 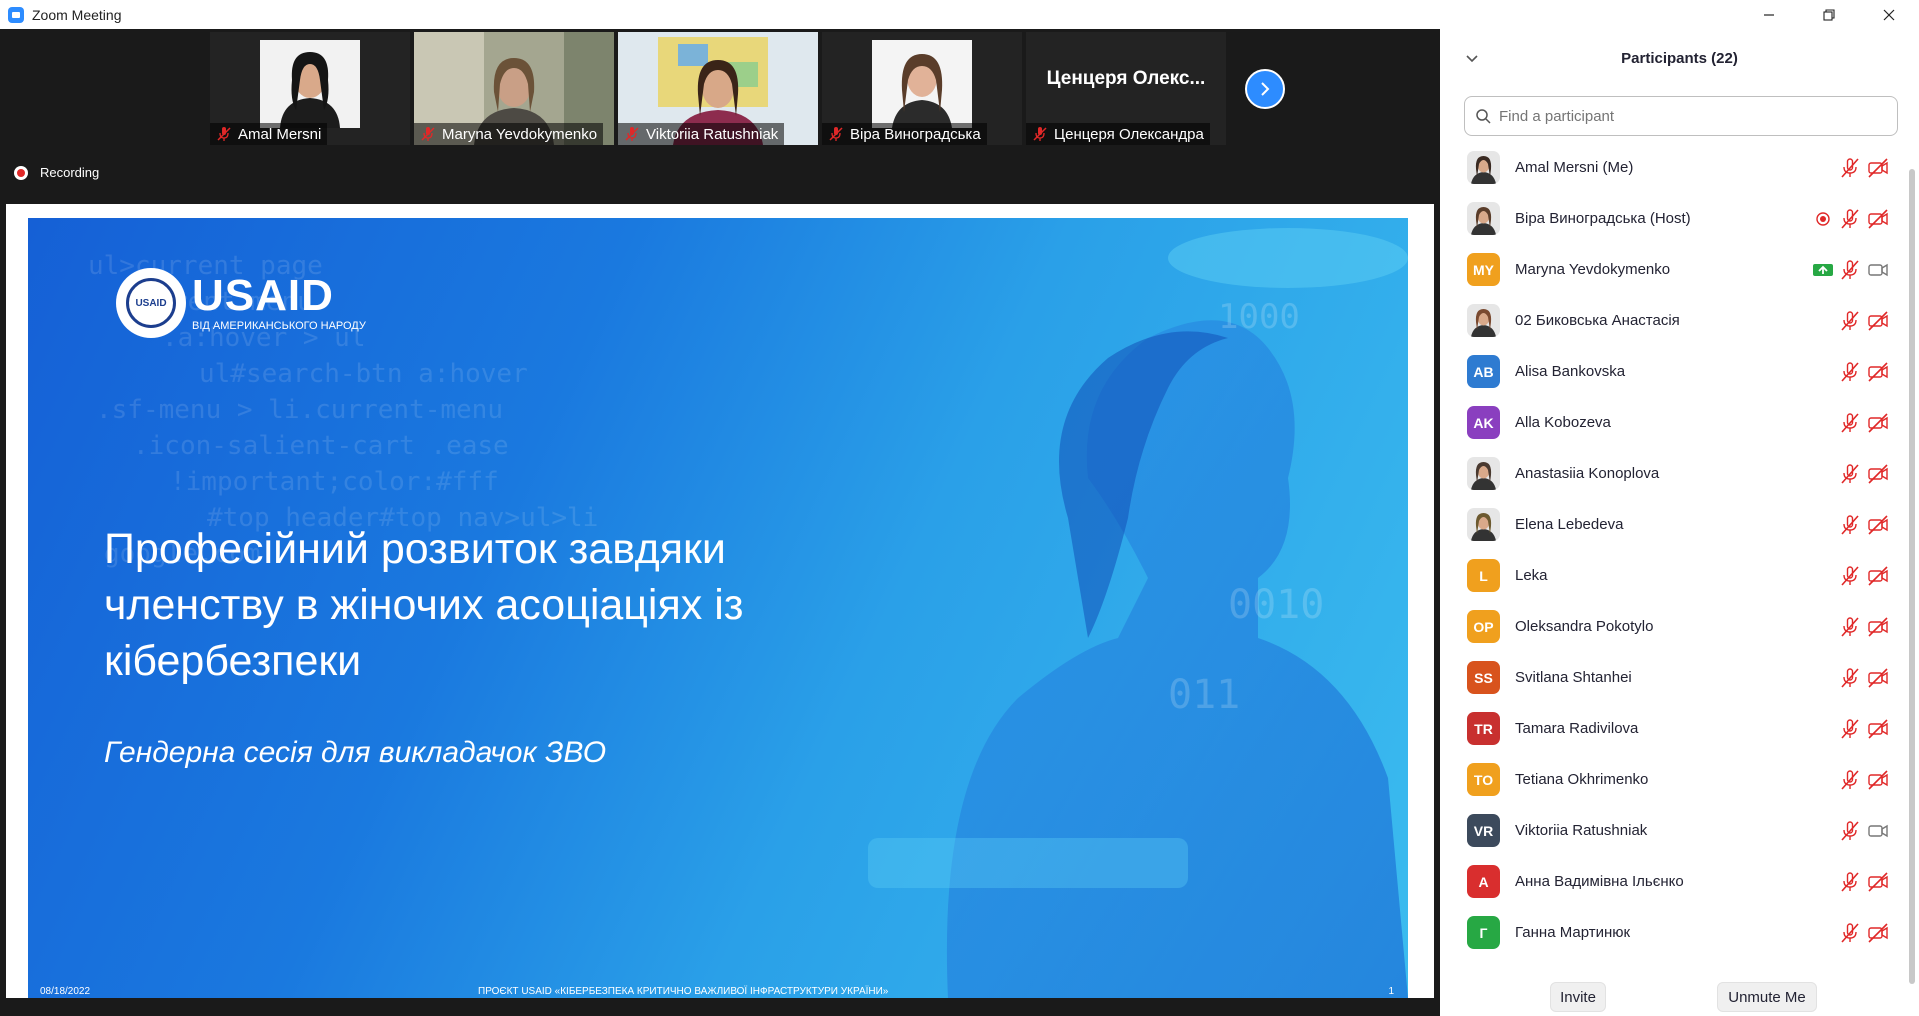 What do you see at coordinates (65, 991) in the screenshot?
I see `slide-footer-date: 08/18/2022` at bounding box center [65, 991].